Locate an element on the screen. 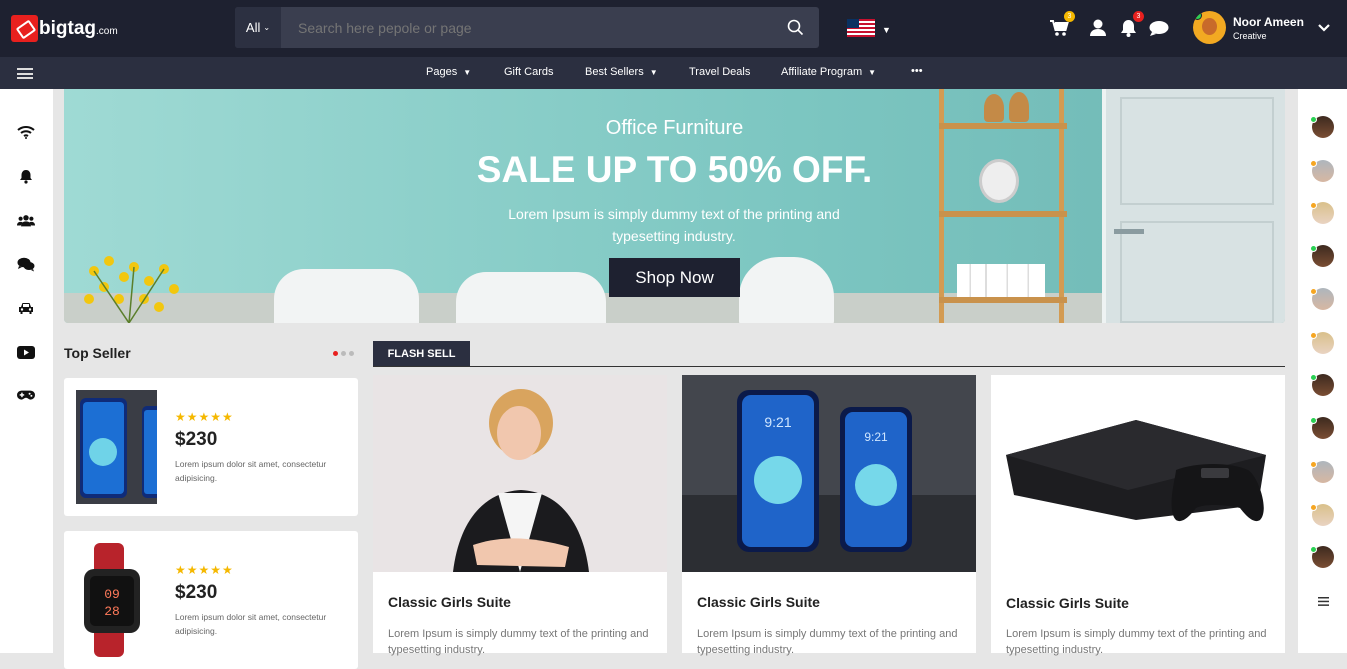 Image resolution: width=1347 pixels, height=669 pixels. brand-name: bigtag.com is located at coordinates (78, 28).